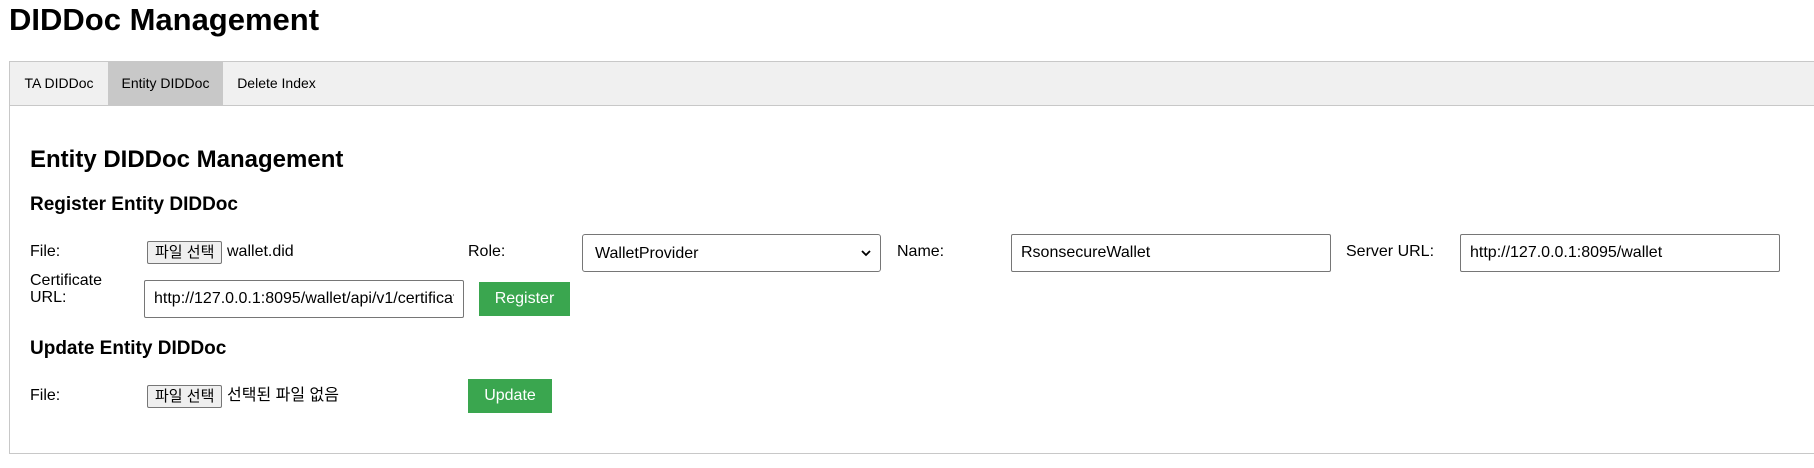 This screenshot has width=1814, height=468. I want to click on server-url-label: Server URL:, so click(1390, 251).